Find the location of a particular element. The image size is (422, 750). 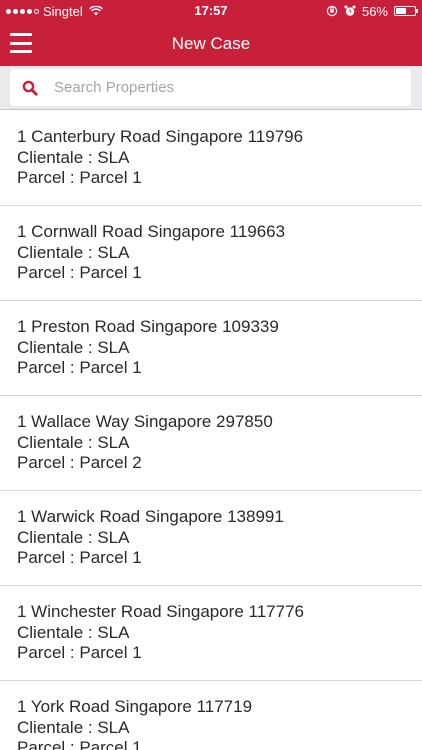

battery-icon is located at coordinates (406, 11).